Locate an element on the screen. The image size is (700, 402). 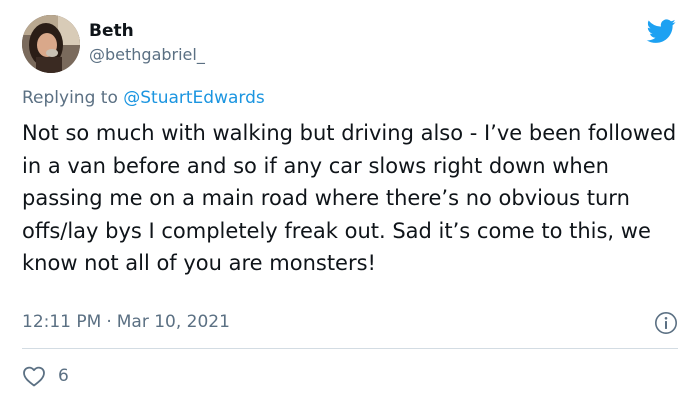
avatar is located at coordinates (51, 44).